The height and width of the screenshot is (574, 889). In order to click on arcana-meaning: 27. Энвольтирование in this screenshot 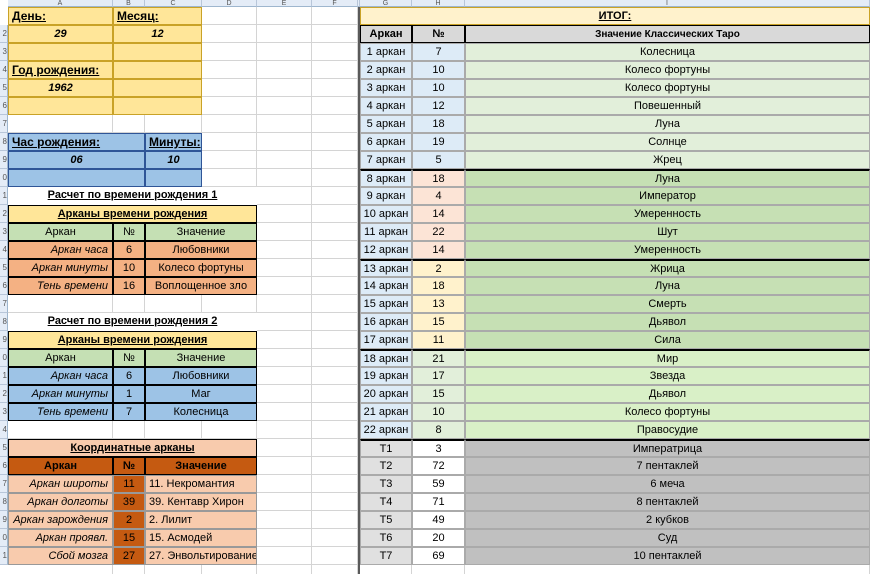, I will do `click(201, 556)`.